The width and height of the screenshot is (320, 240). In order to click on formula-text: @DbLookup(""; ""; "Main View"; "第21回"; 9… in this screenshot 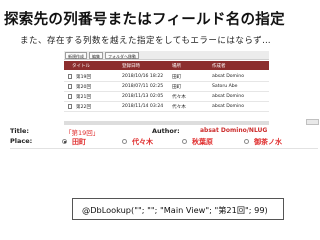, I will do `click(175, 210)`.